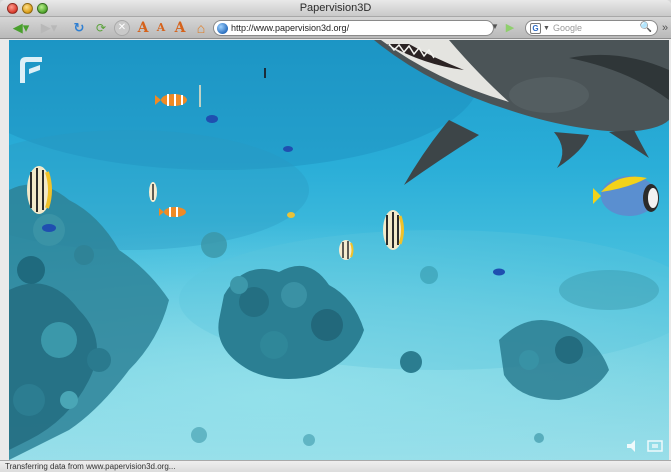 The image size is (671, 472). Describe the element at coordinates (567, 28) in the screenshot. I see `search-input: Google` at that location.